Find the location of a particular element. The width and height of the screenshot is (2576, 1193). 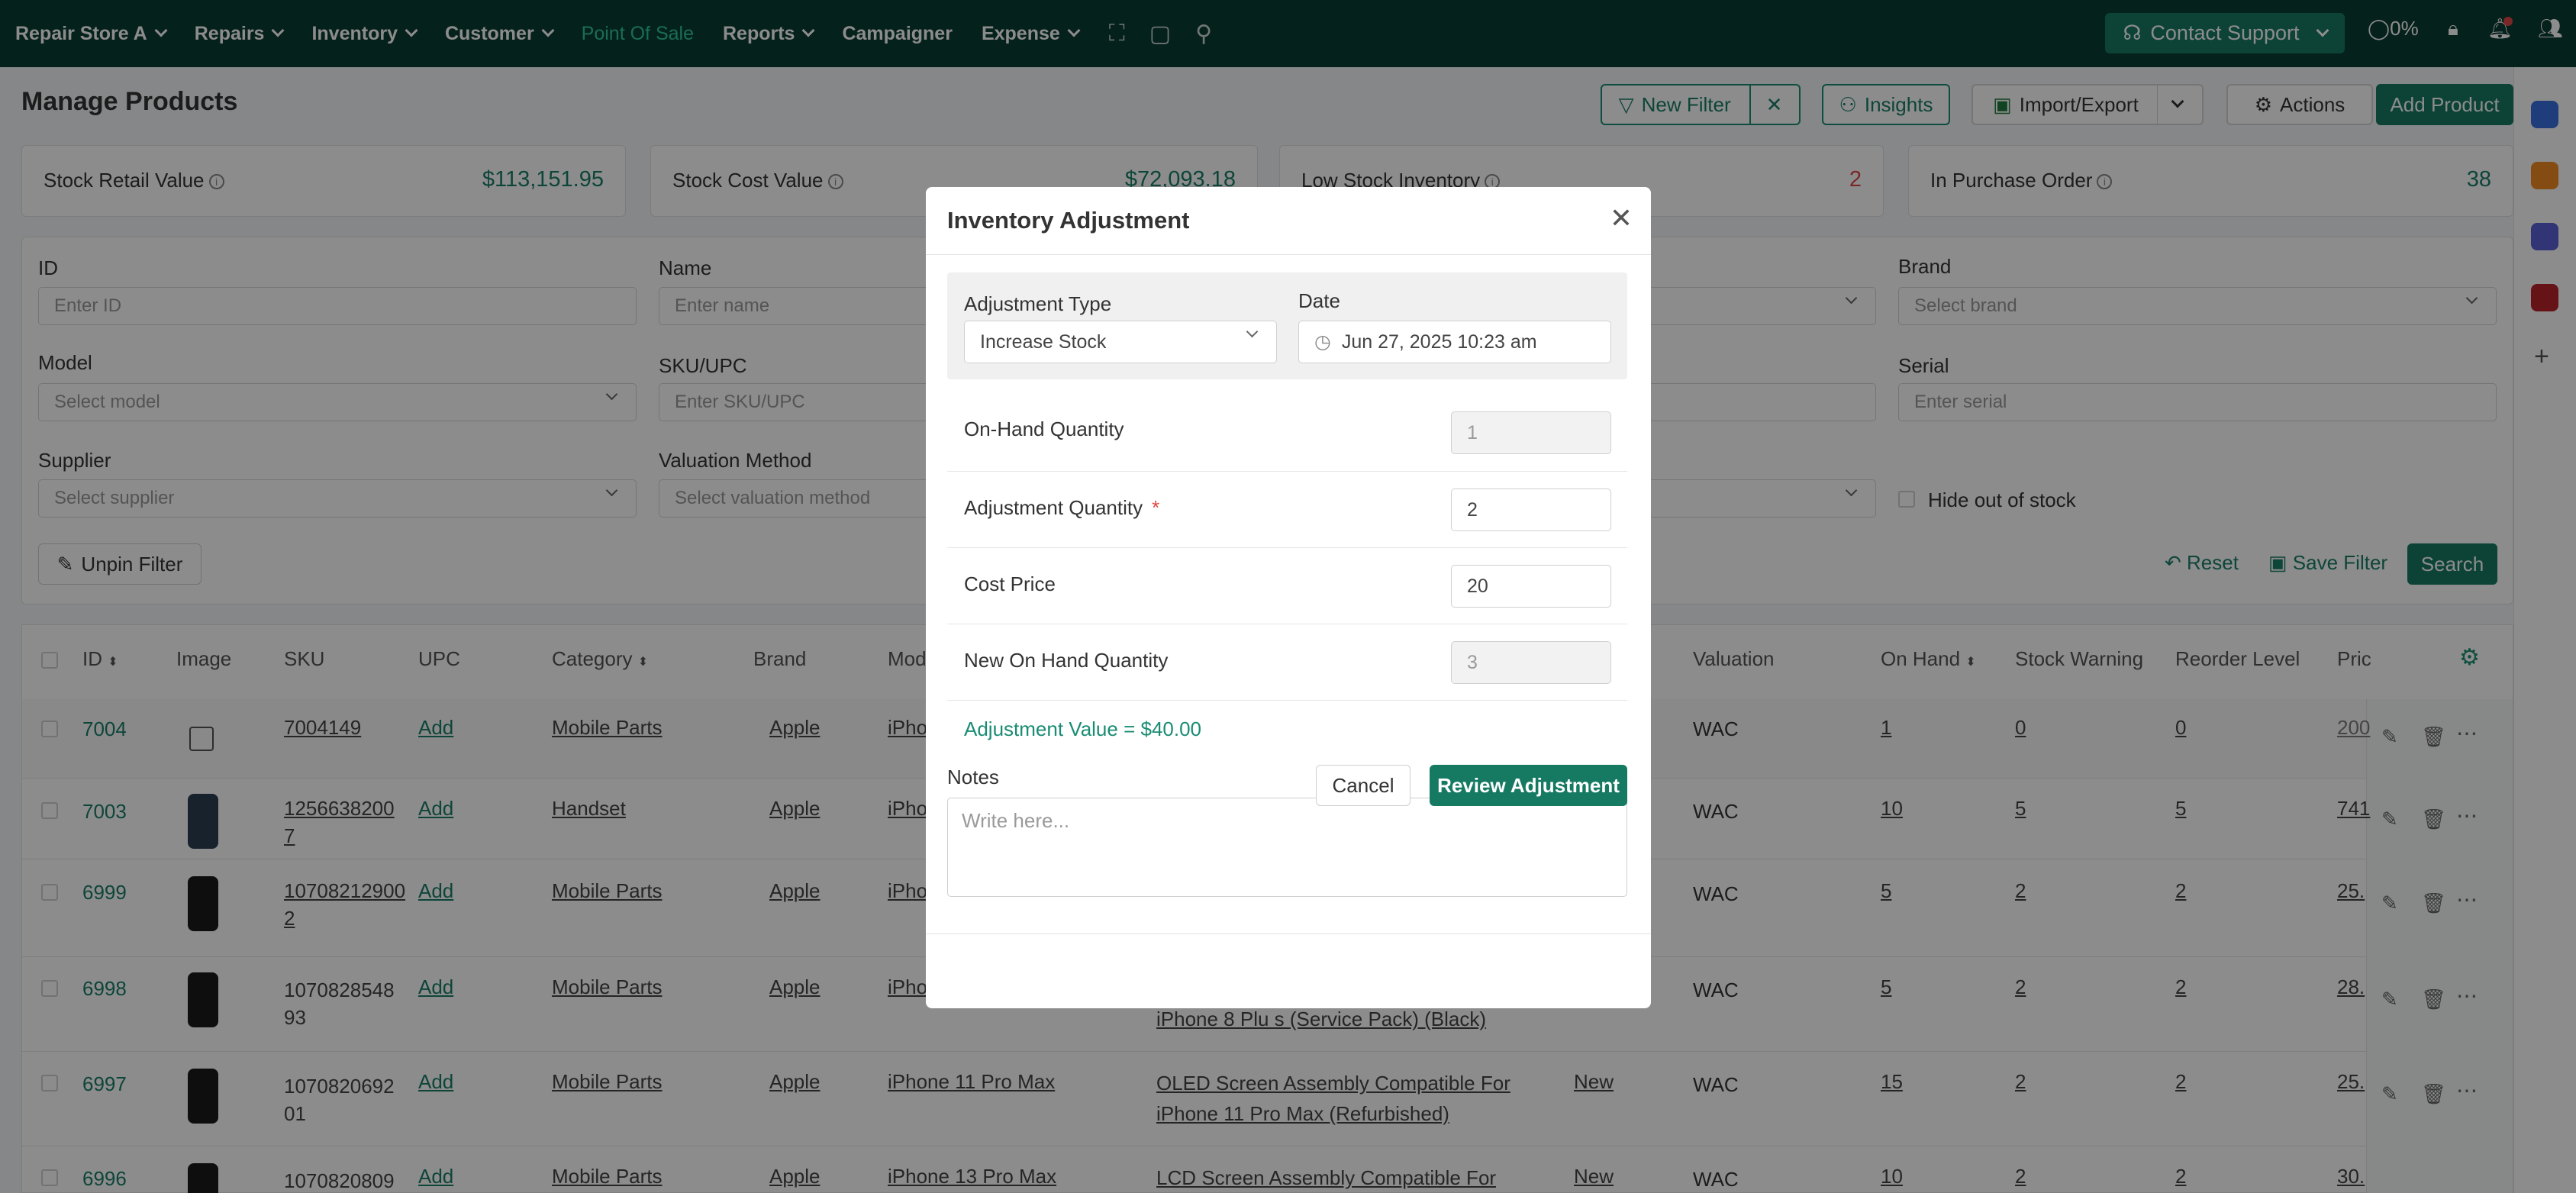

date-picker: ◷ Jun 27, 2025 10:23 am is located at coordinates (1455, 342).